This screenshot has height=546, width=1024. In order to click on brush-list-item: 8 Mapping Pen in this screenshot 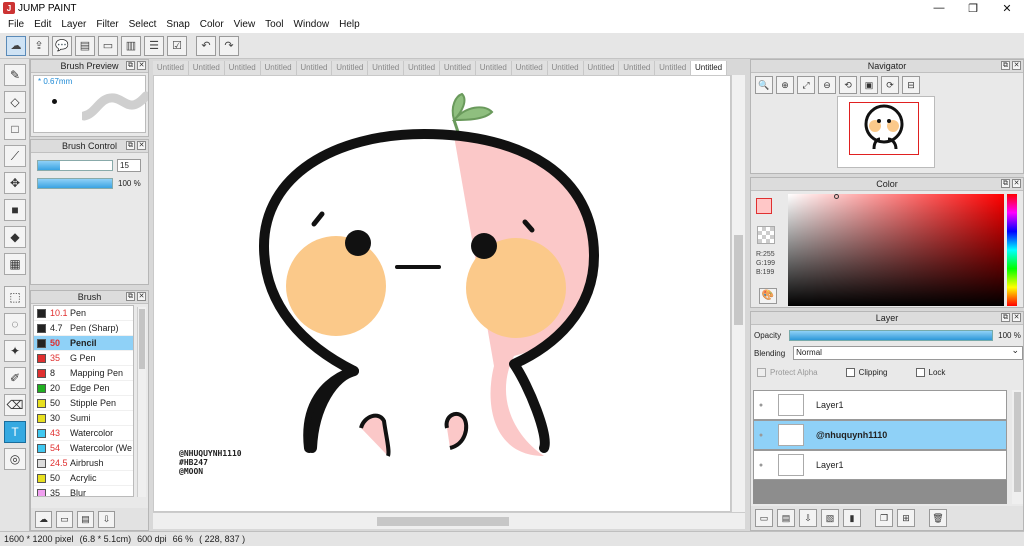, I will do `click(83, 373)`.